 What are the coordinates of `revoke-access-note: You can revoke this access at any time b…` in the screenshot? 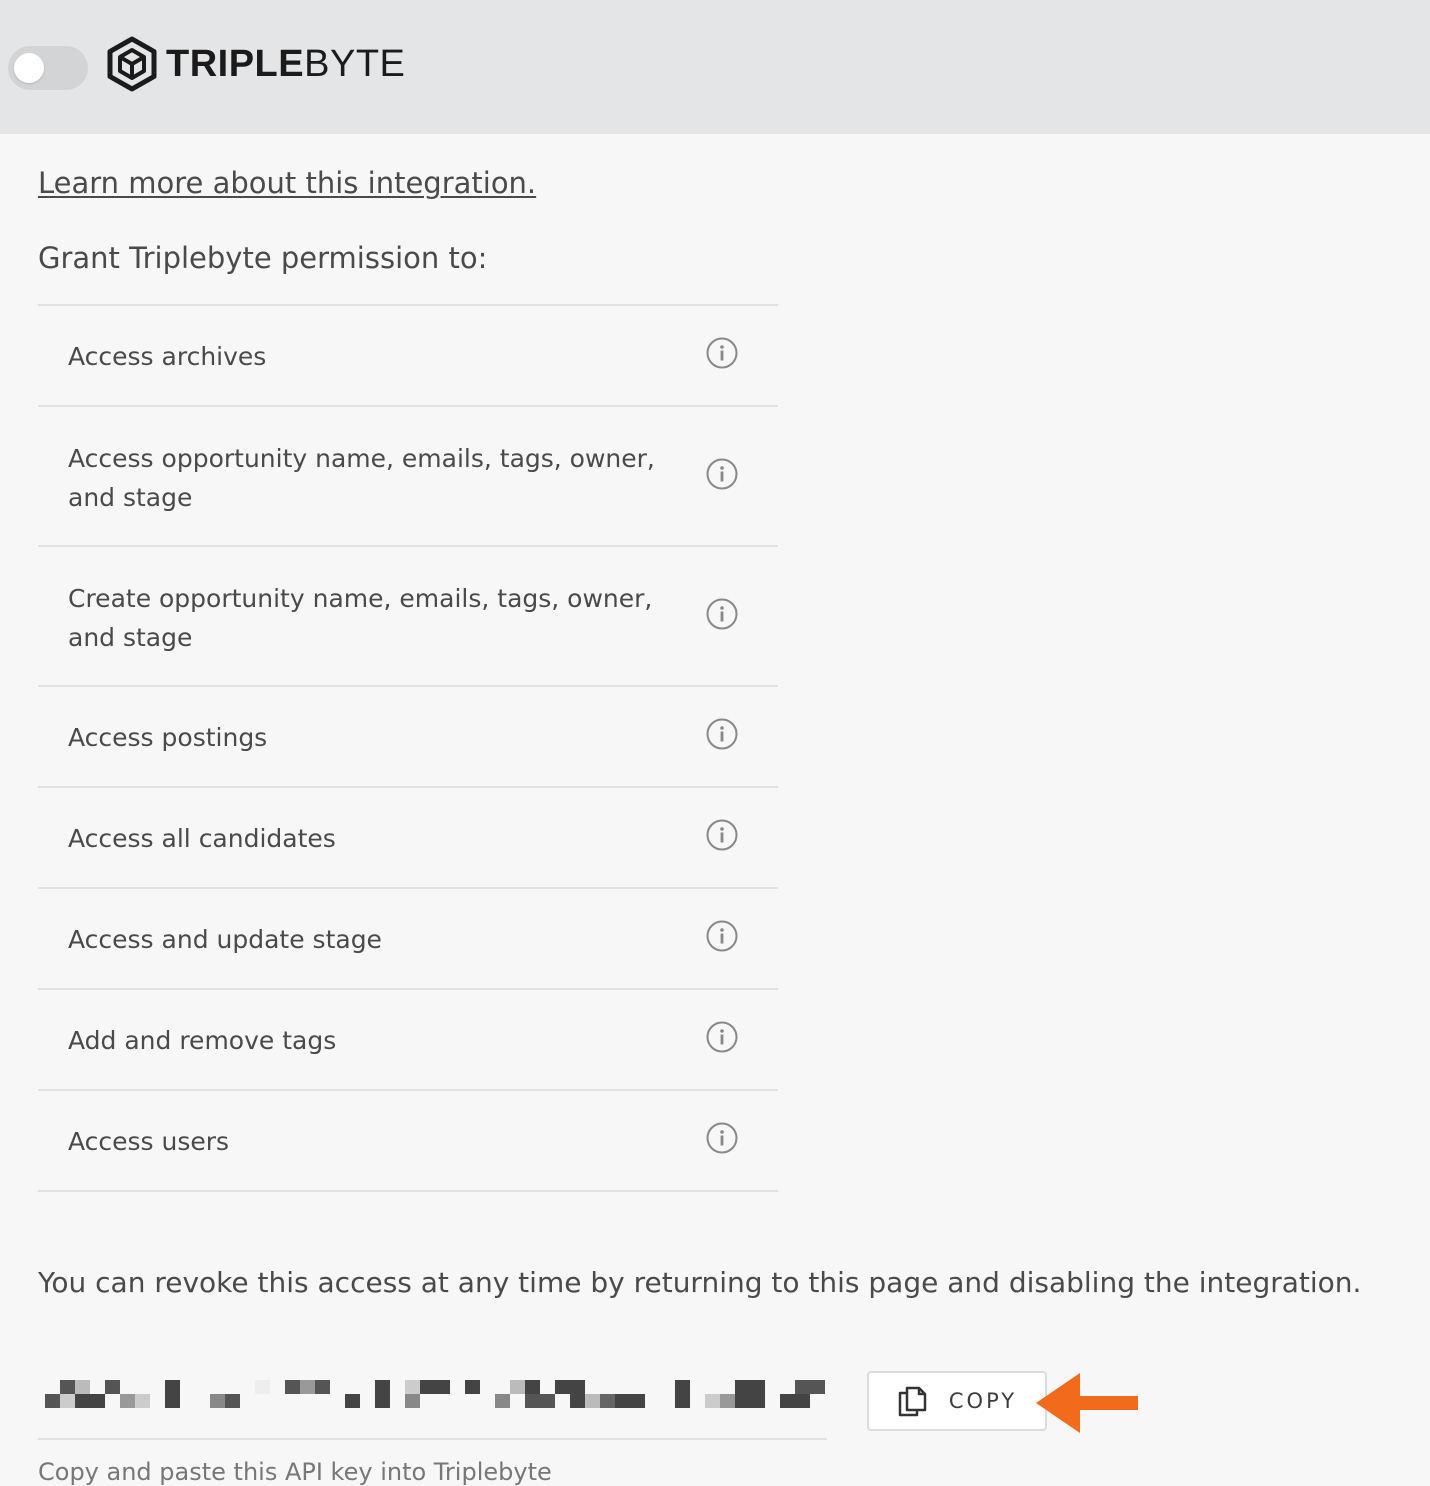 It's located at (700, 1282).